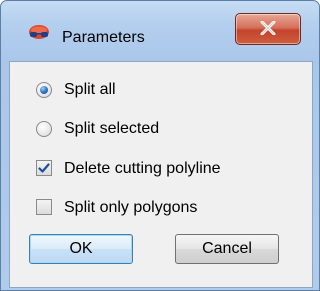 This screenshot has height=291, width=320. Describe the element at coordinates (131, 207) in the screenshot. I see `split-only-polygons-label: Split only polygons` at that location.